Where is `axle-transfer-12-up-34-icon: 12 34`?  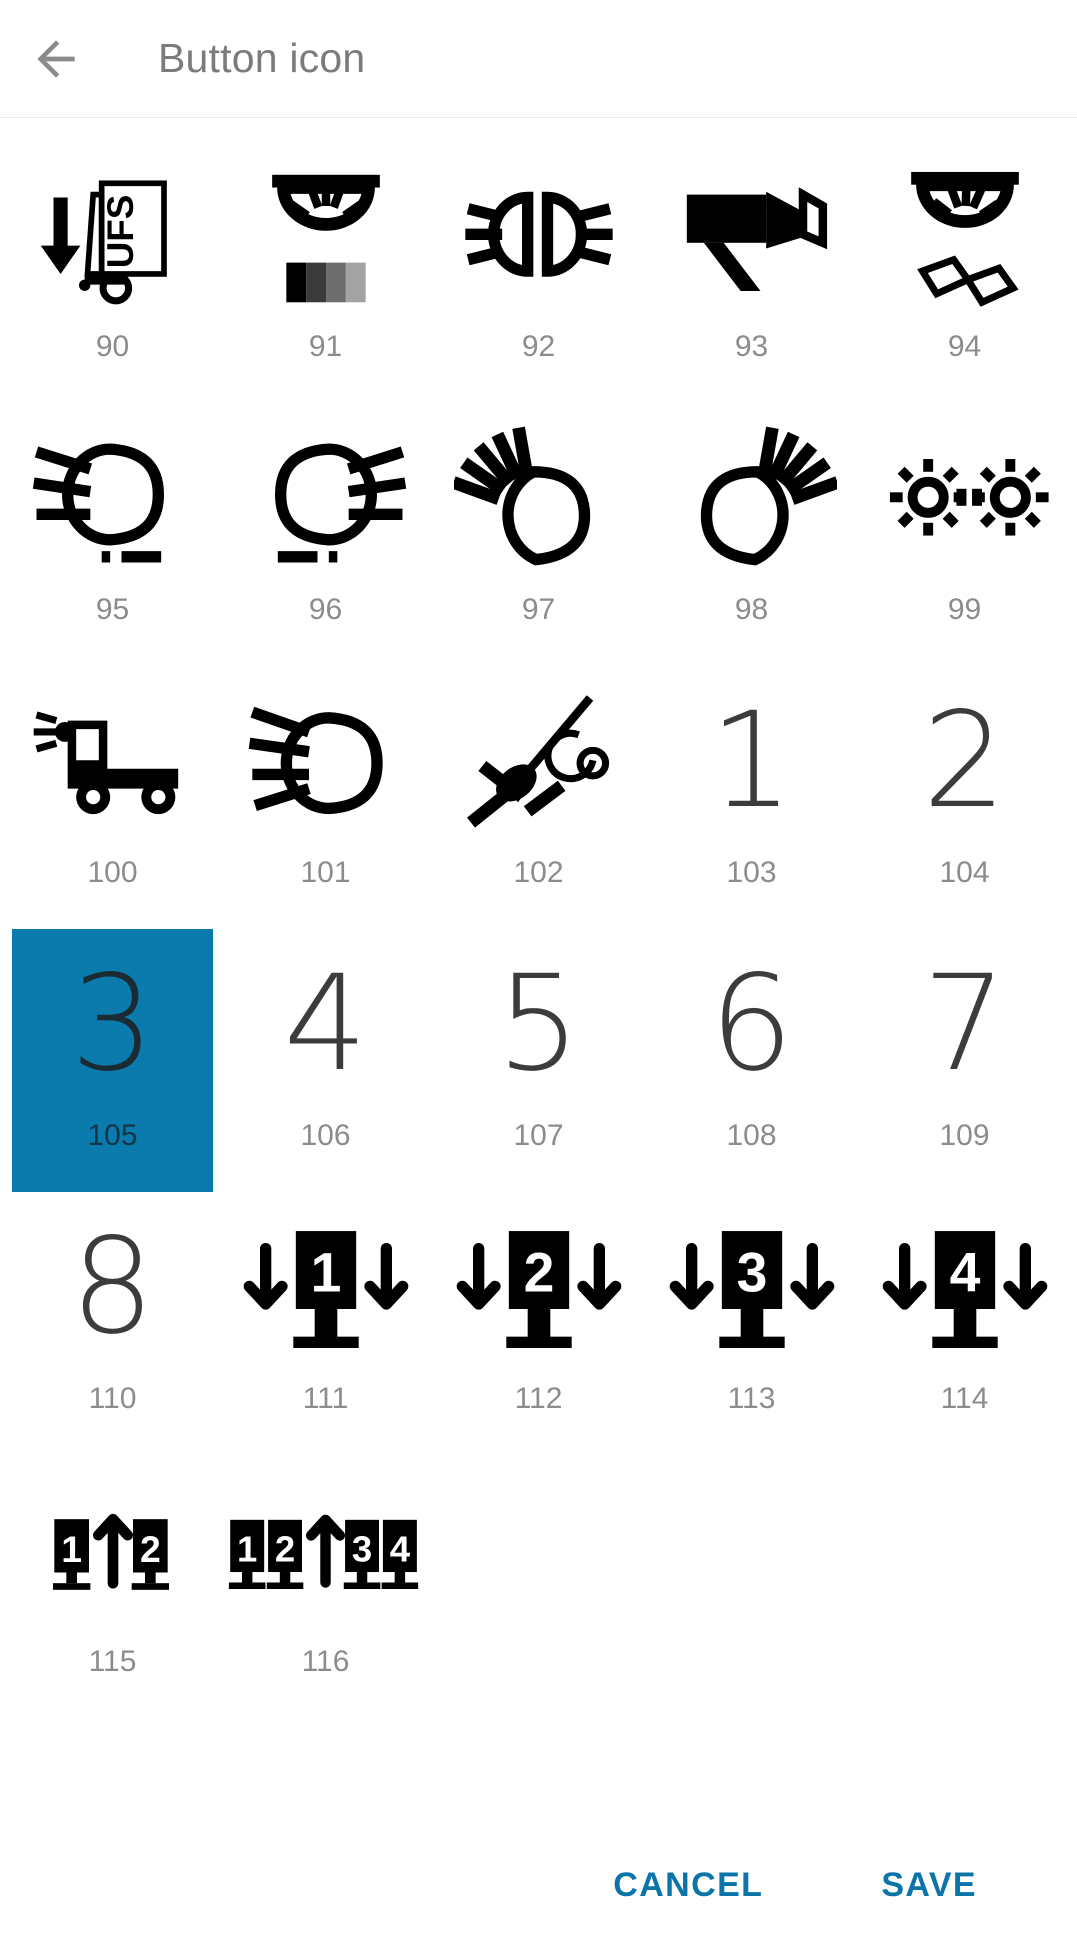
axle-transfer-12-up-34-icon: 12 34 is located at coordinates (325, 1550).